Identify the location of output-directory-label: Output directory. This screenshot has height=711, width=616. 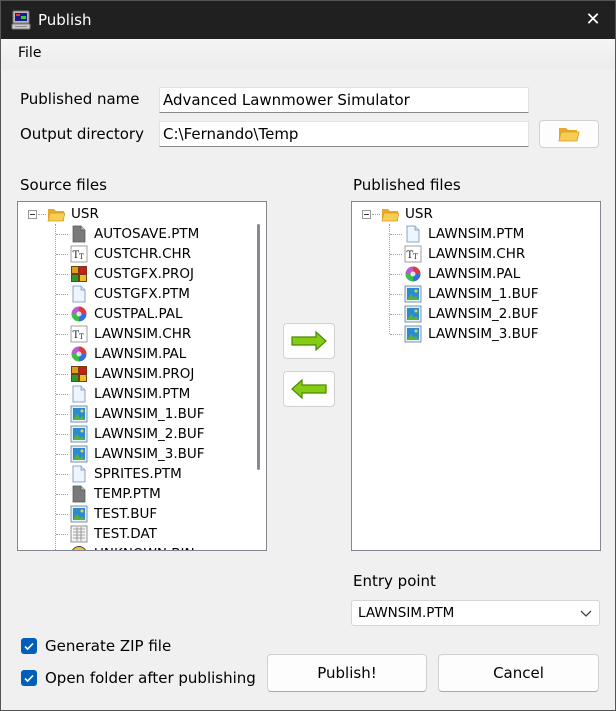
(82, 134).